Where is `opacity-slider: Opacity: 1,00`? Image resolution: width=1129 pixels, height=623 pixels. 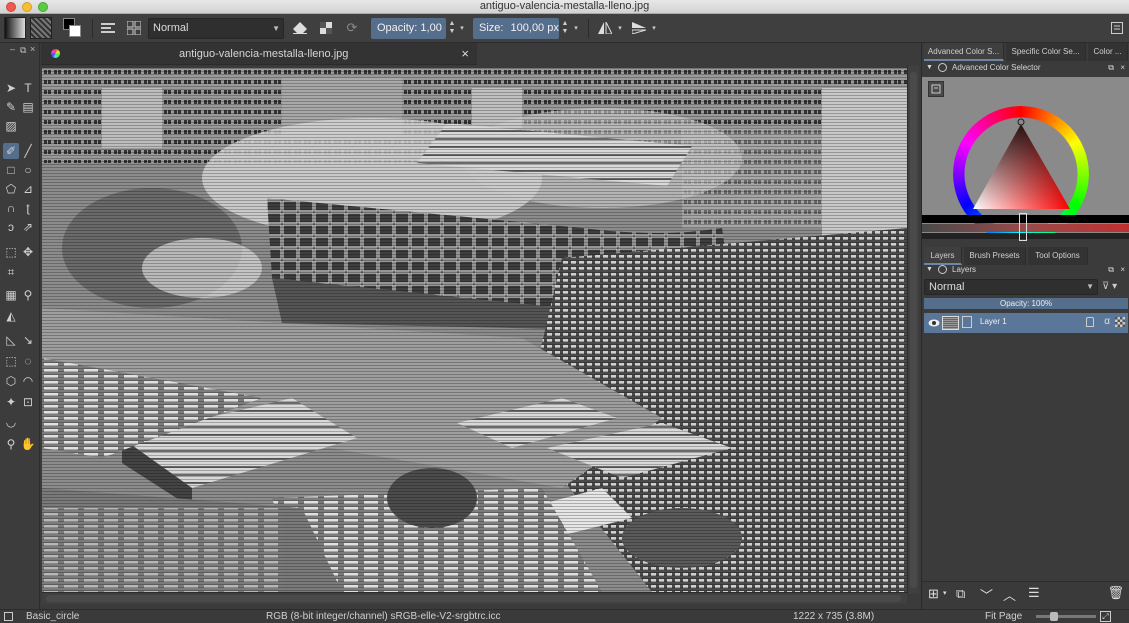 opacity-slider: Opacity: 1,00 is located at coordinates (408, 28).